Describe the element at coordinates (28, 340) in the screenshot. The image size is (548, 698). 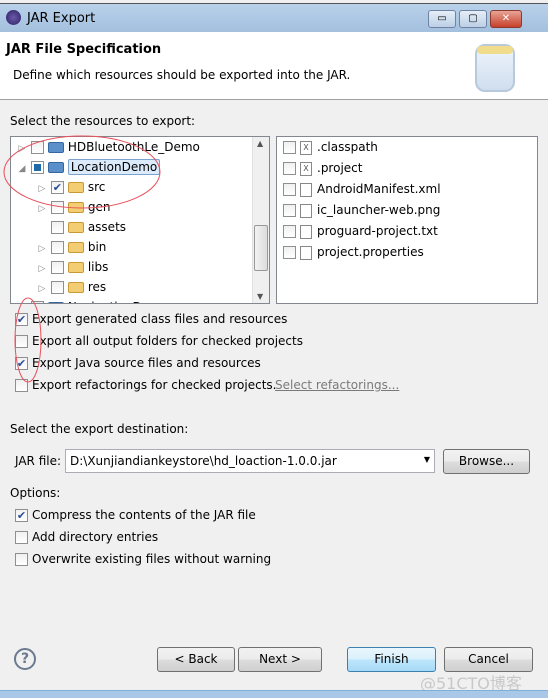
I see `annotation-circle-options` at that location.